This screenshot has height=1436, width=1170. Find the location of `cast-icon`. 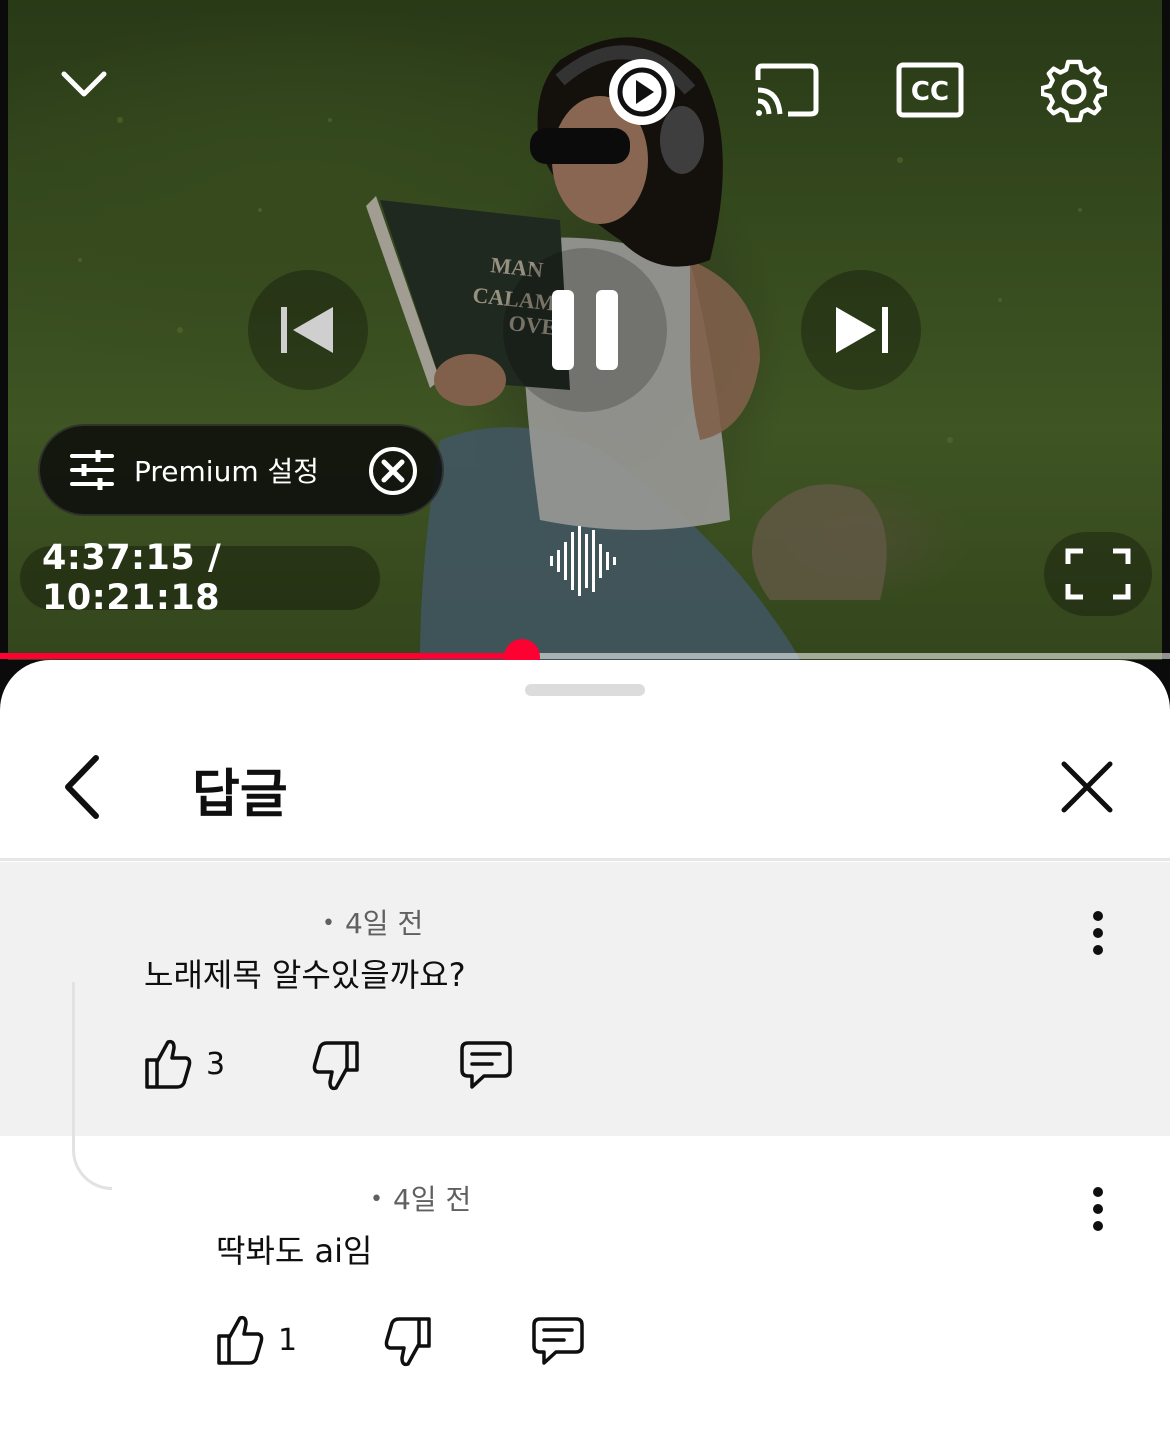

cast-icon is located at coordinates (787, 90).